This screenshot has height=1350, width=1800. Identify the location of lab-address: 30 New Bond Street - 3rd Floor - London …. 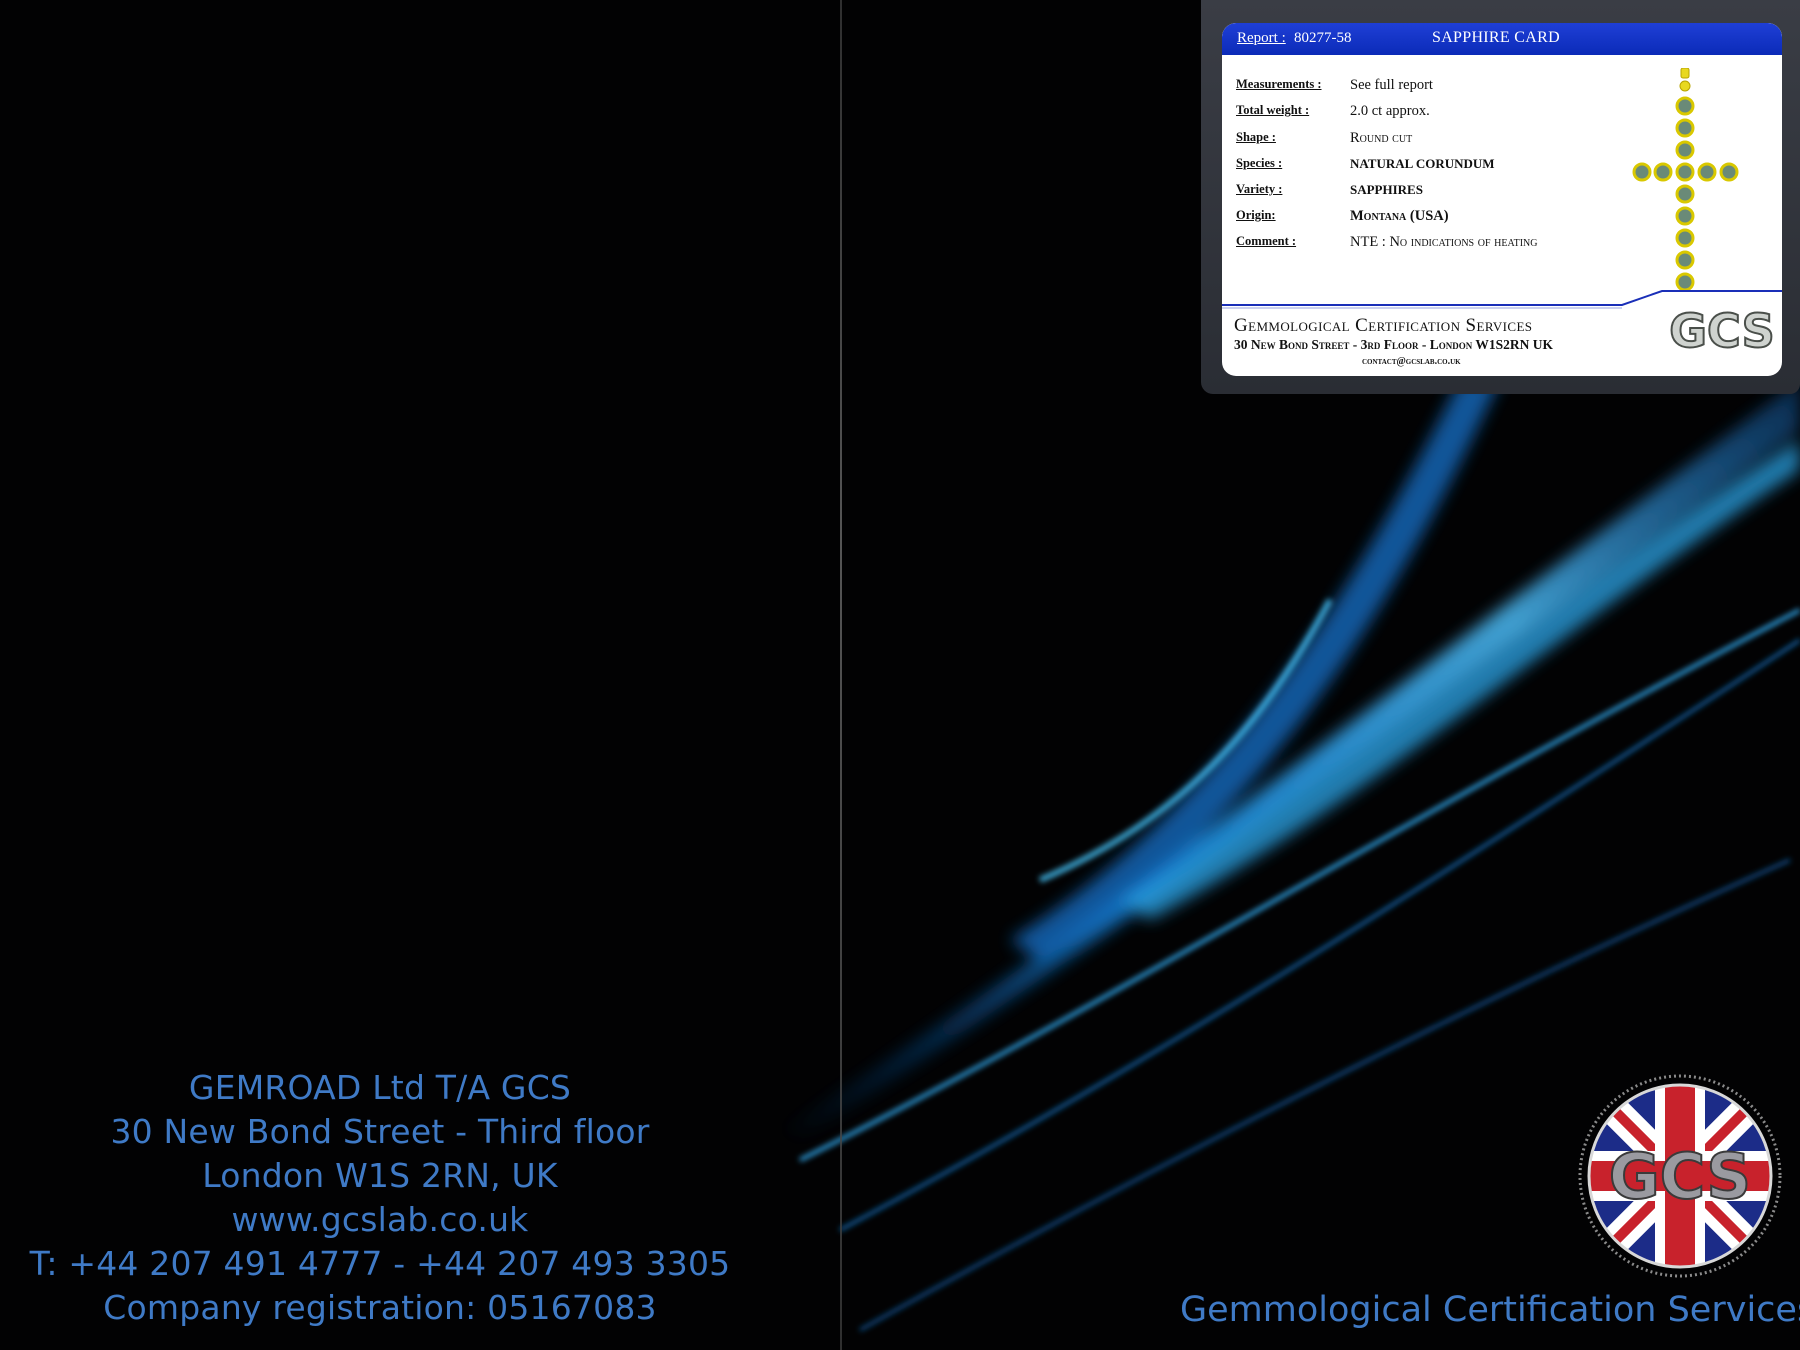
(1394, 344).